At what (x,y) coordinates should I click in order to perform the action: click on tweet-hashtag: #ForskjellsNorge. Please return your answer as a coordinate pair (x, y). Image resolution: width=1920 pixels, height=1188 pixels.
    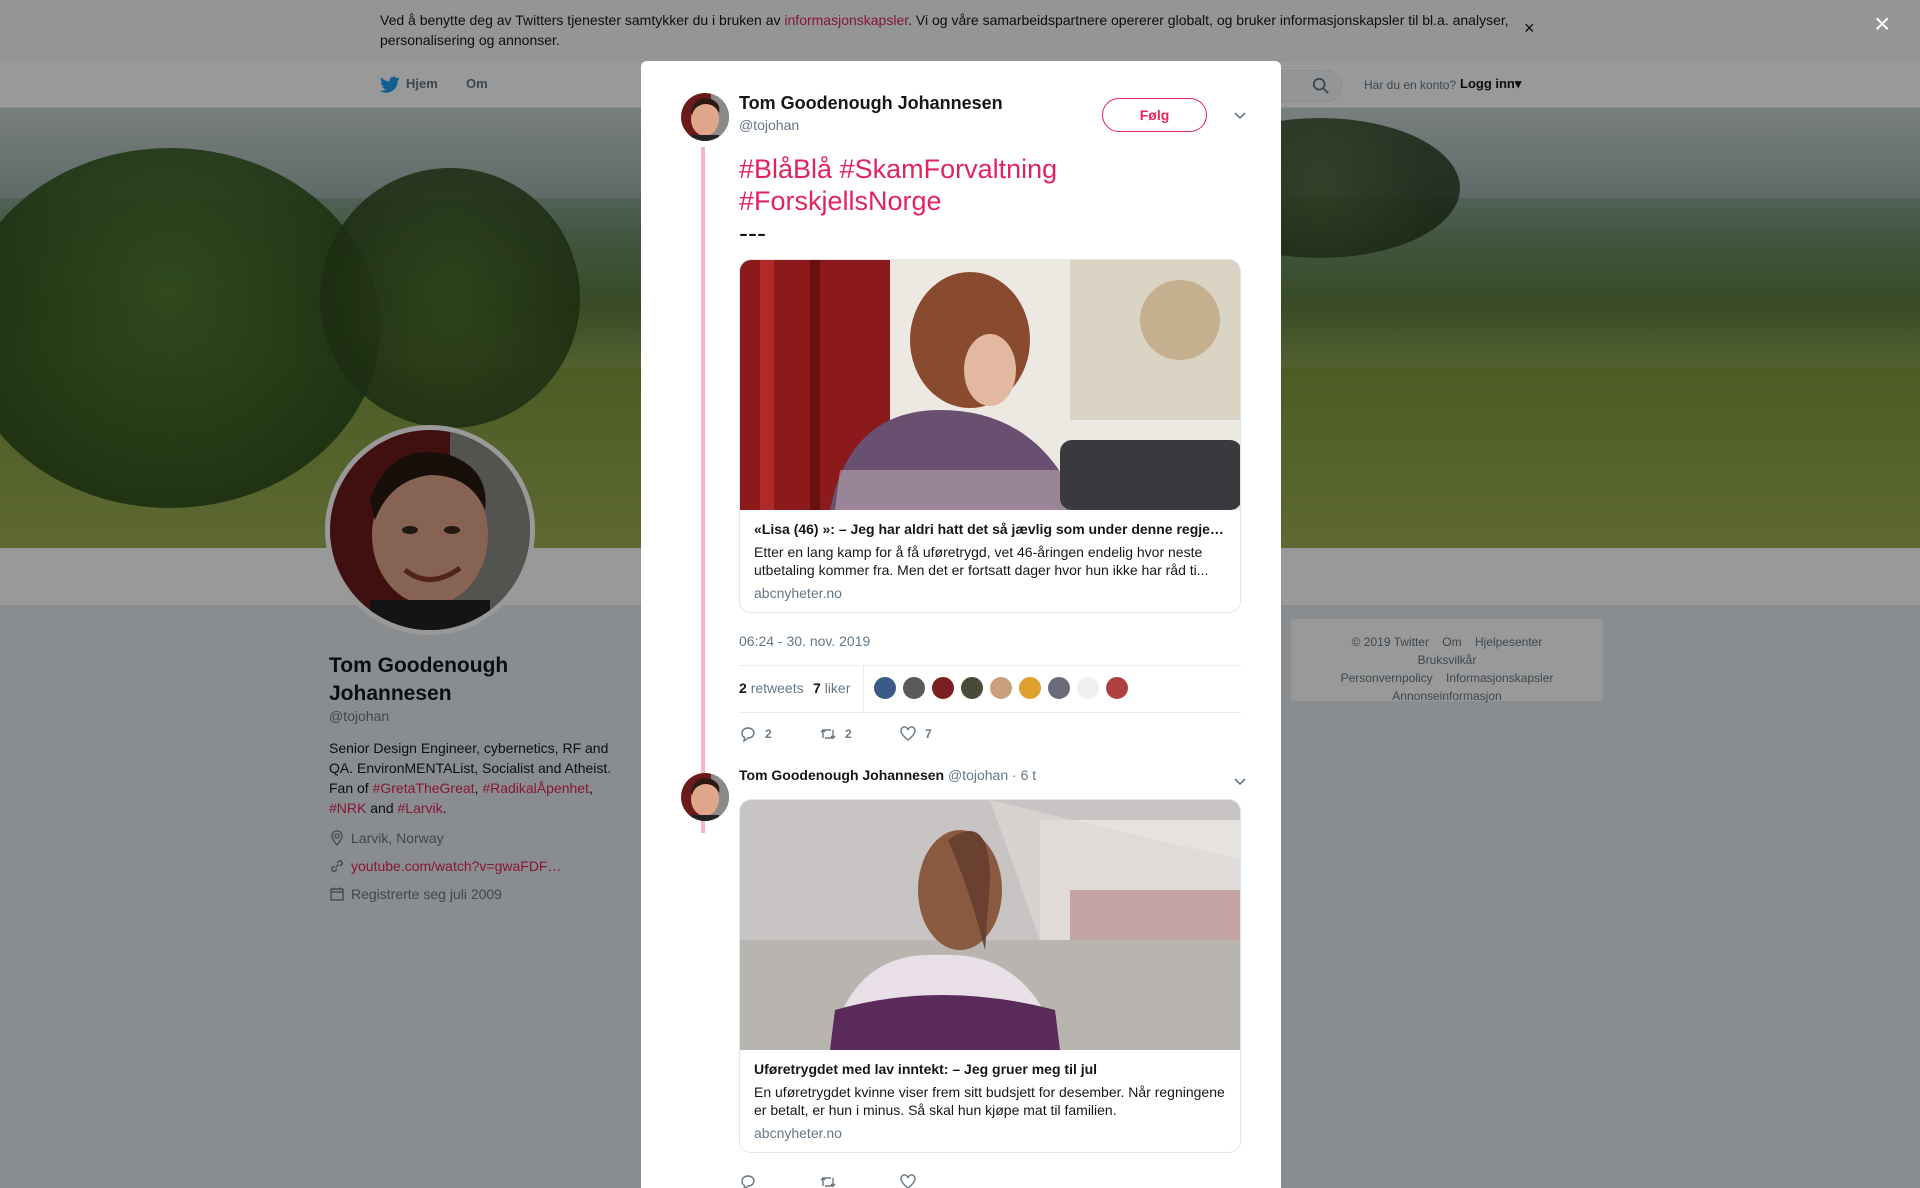
    Looking at the image, I should click on (840, 201).